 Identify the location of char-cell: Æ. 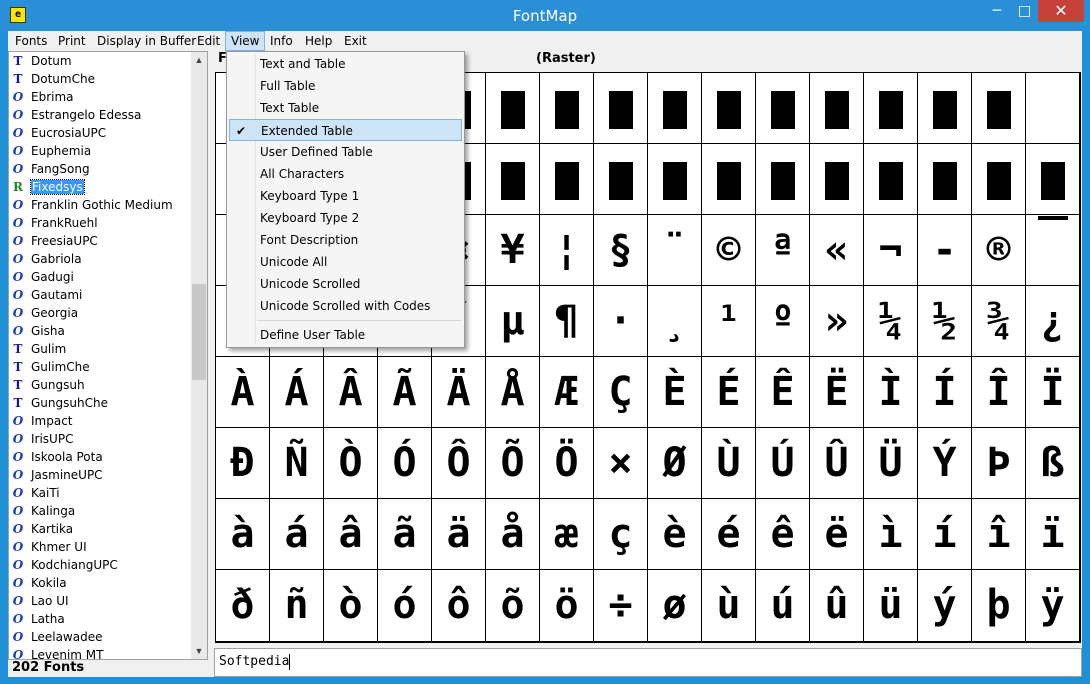
(567, 392).